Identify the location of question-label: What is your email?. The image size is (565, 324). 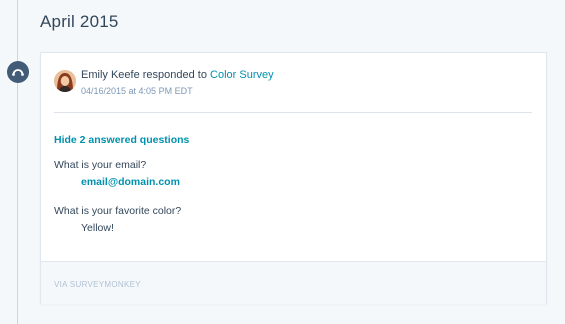
(100, 165).